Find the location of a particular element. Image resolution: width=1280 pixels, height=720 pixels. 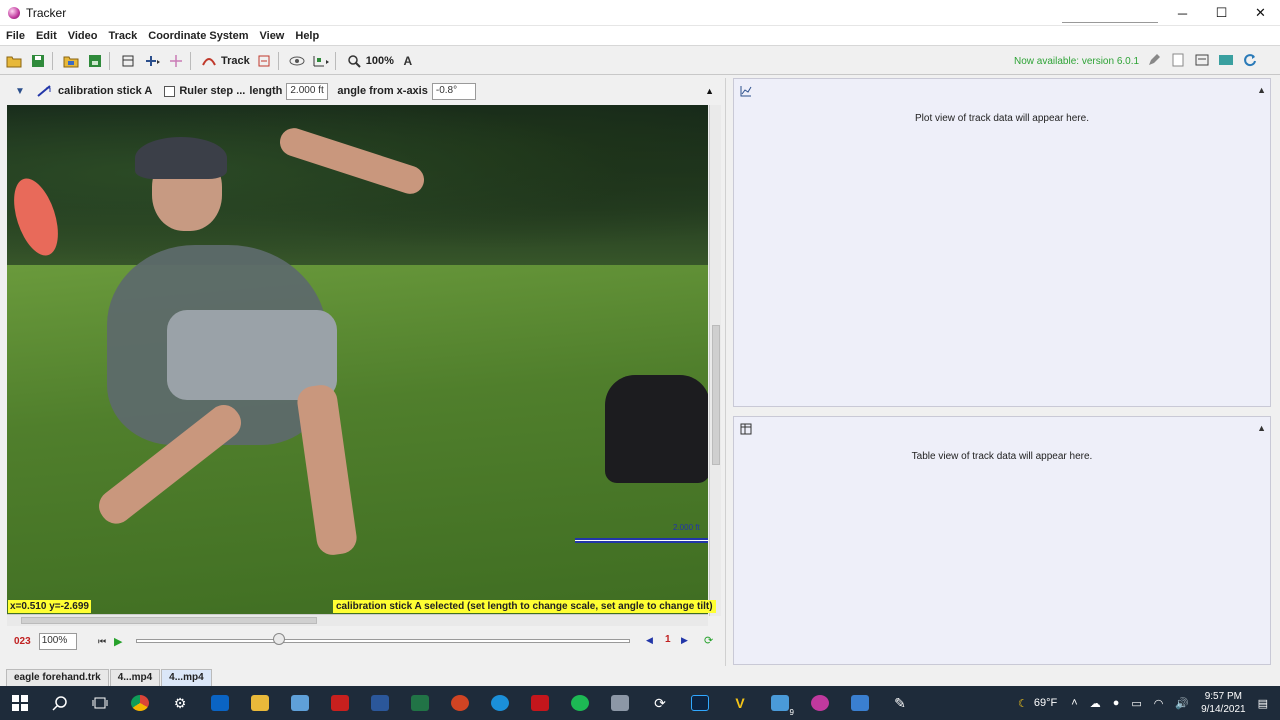

settings-icon: ⚙ is located at coordinates (180, 703).